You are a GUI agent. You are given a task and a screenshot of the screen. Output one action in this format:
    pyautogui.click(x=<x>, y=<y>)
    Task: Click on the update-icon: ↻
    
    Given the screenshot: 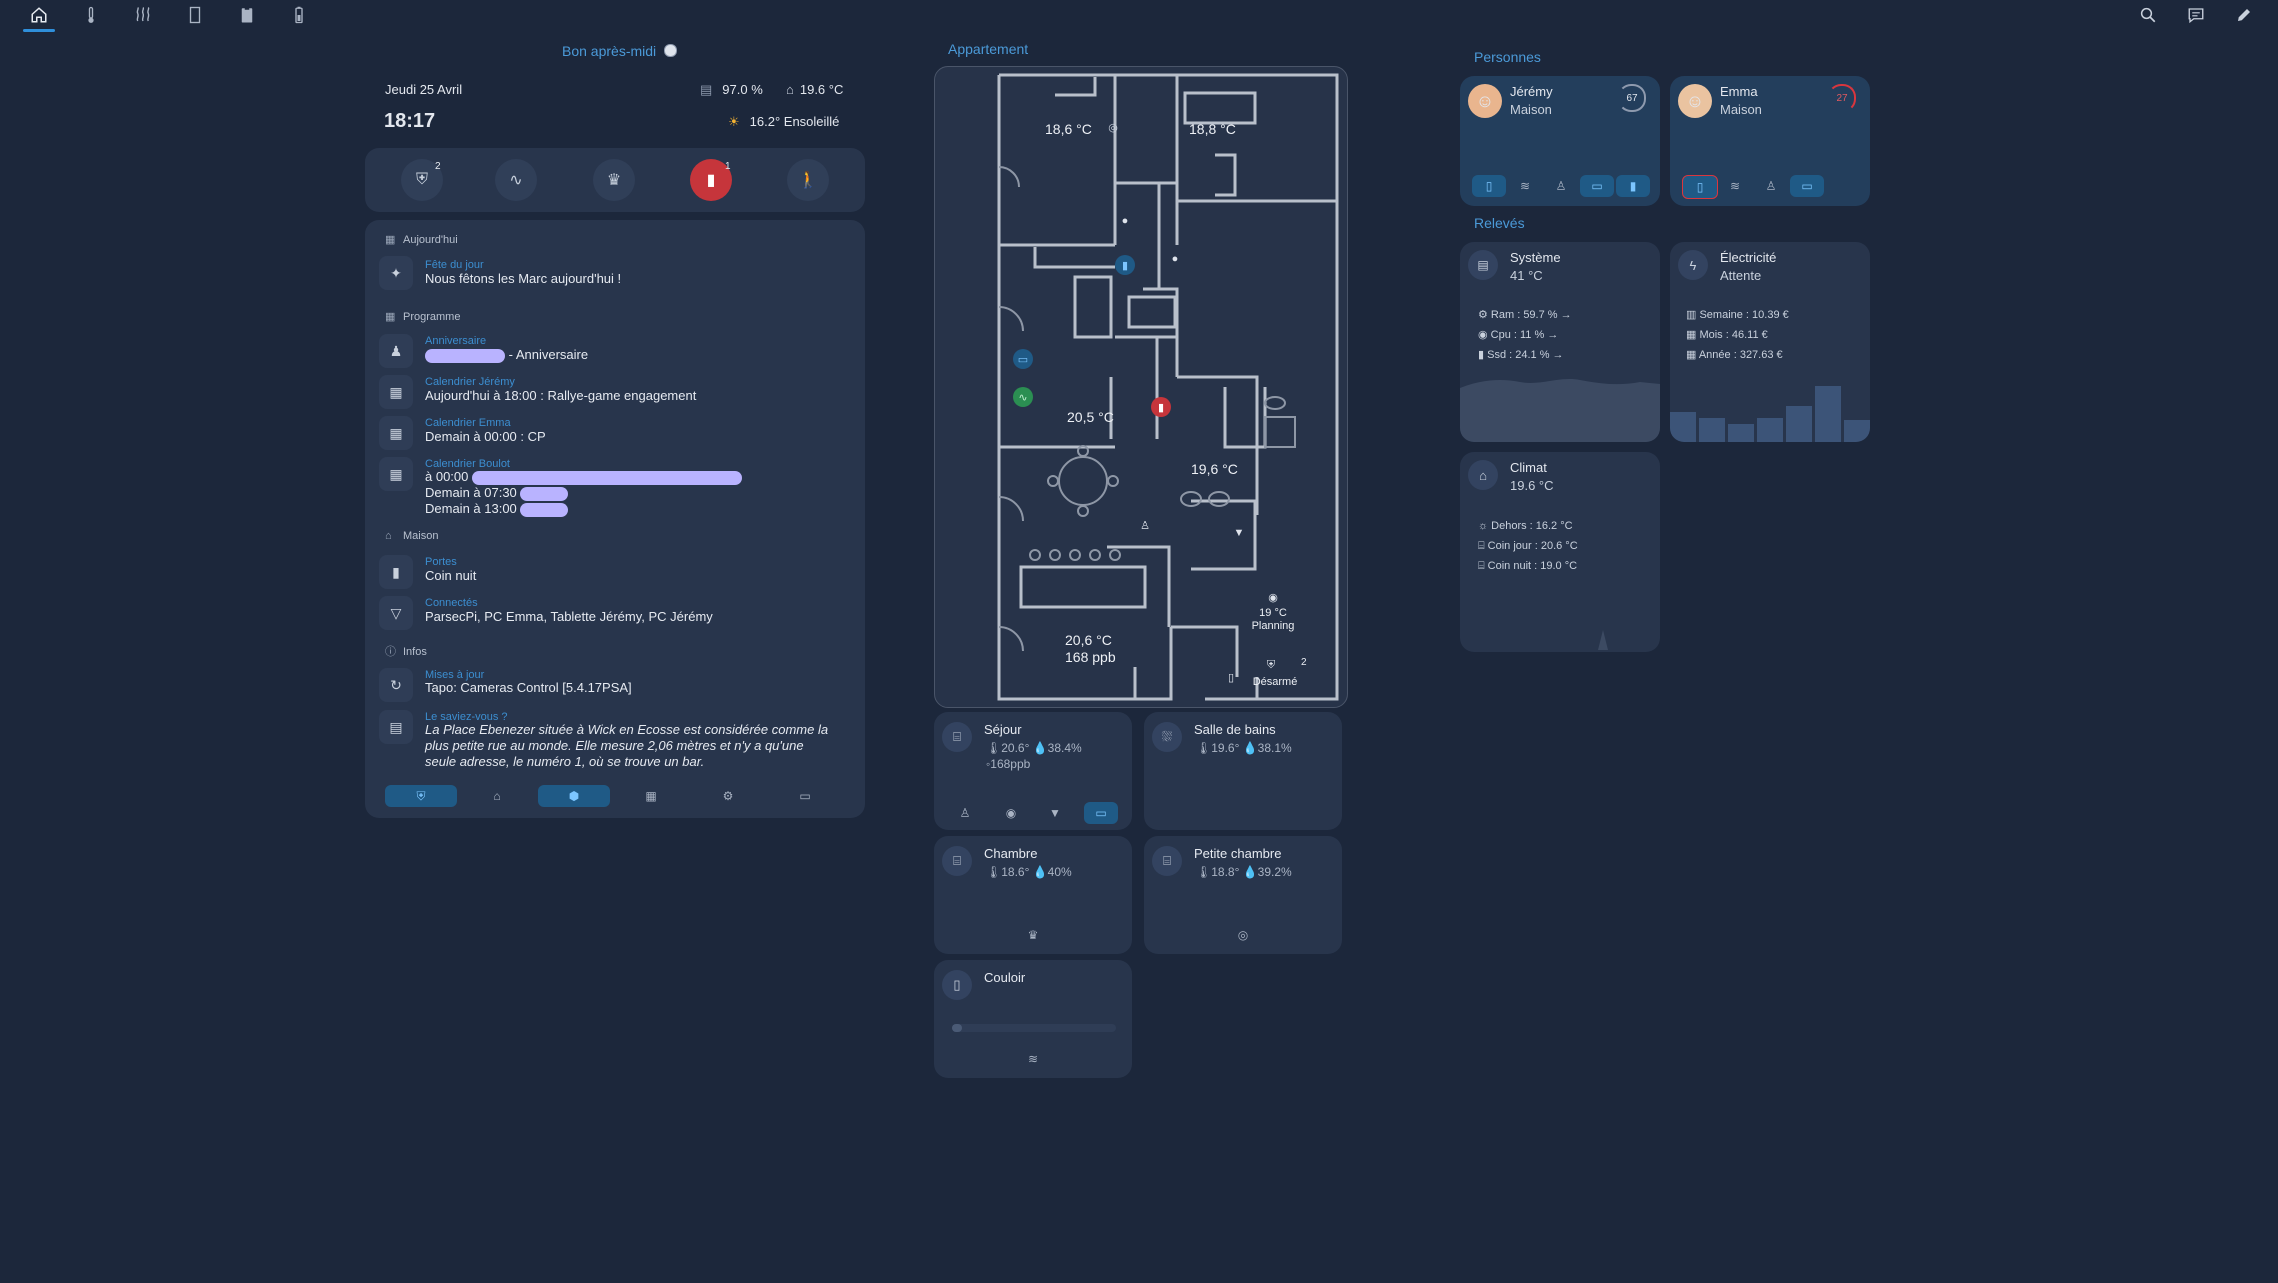 What is the action you would take?
    pyautogui.click(x=396, y=685)
    